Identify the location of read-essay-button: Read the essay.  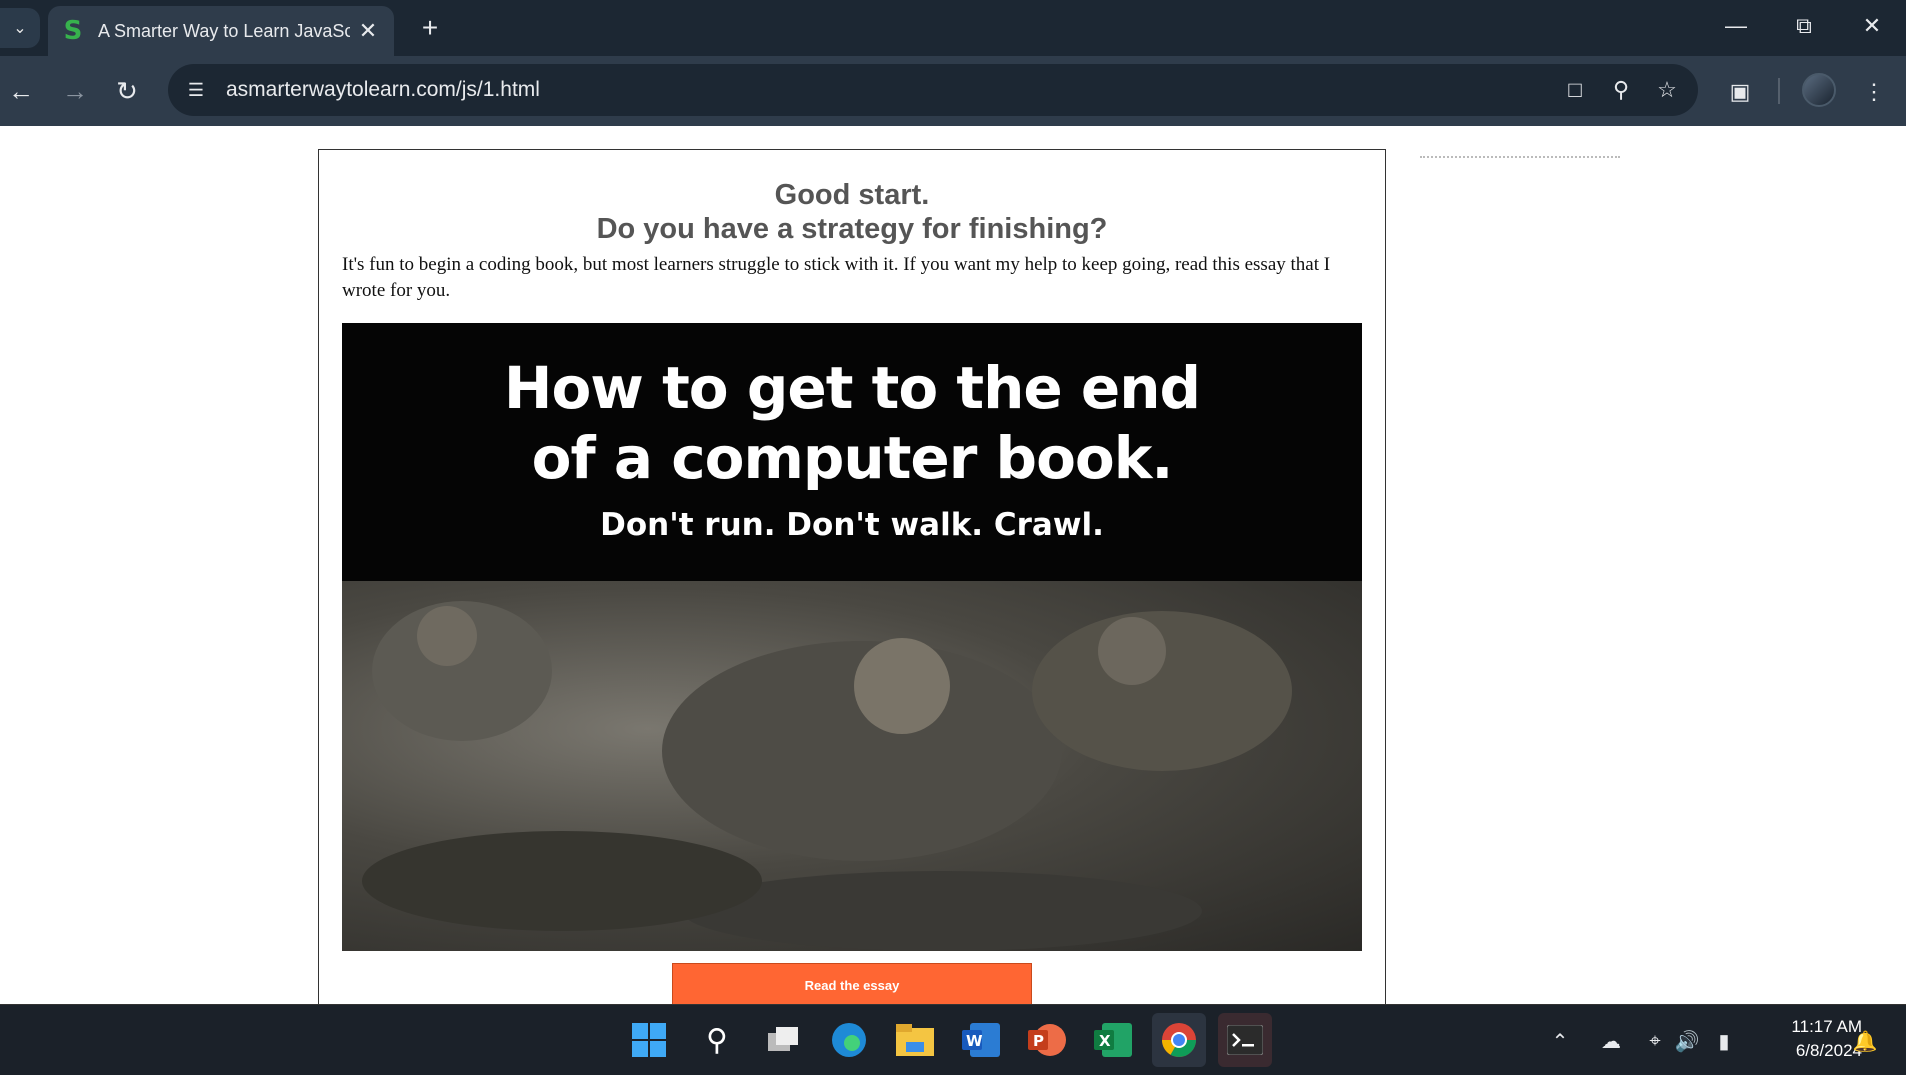
(852, 983).